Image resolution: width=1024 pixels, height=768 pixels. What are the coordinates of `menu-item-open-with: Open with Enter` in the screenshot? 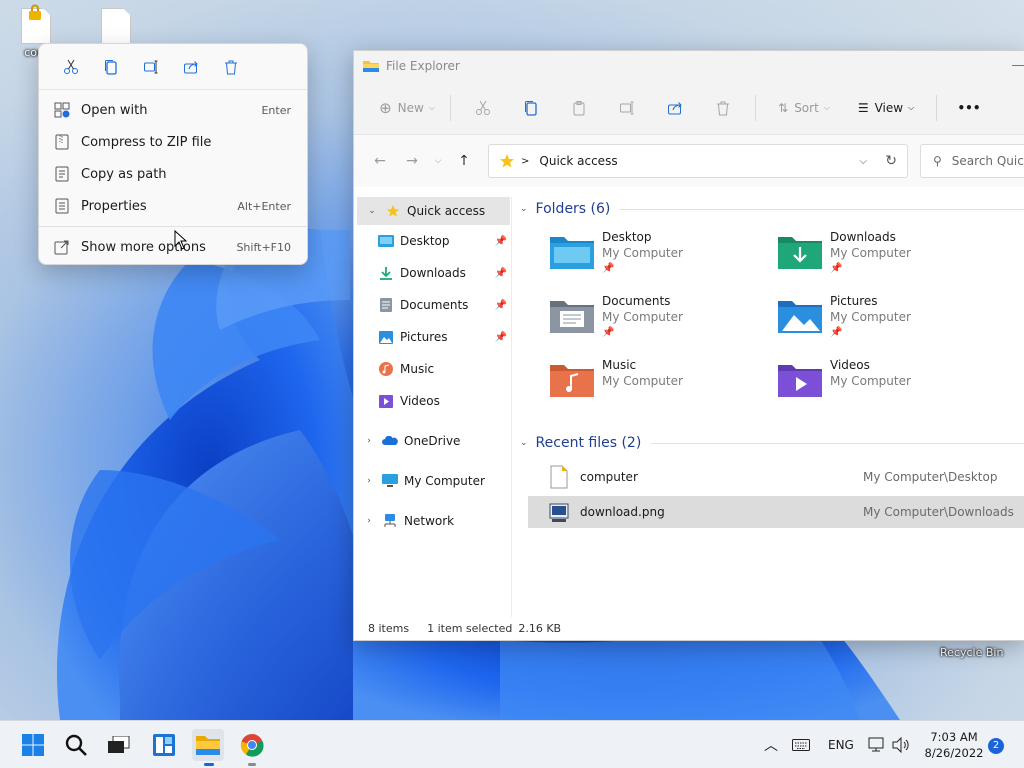 It's located at (173, 110).